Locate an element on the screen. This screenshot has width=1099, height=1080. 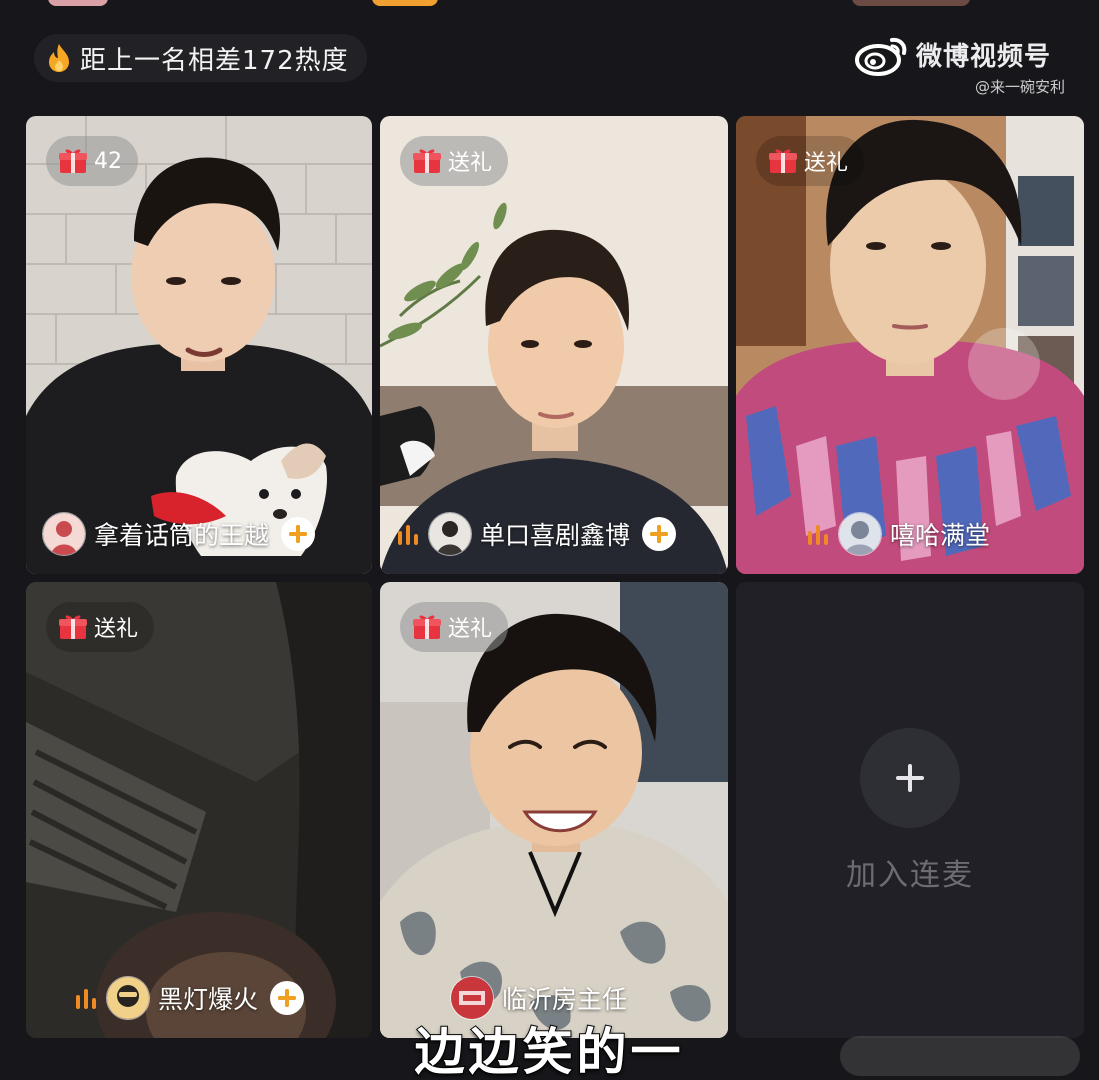
host-name: 黑灯爆火 is located at coordinates (208, 998).